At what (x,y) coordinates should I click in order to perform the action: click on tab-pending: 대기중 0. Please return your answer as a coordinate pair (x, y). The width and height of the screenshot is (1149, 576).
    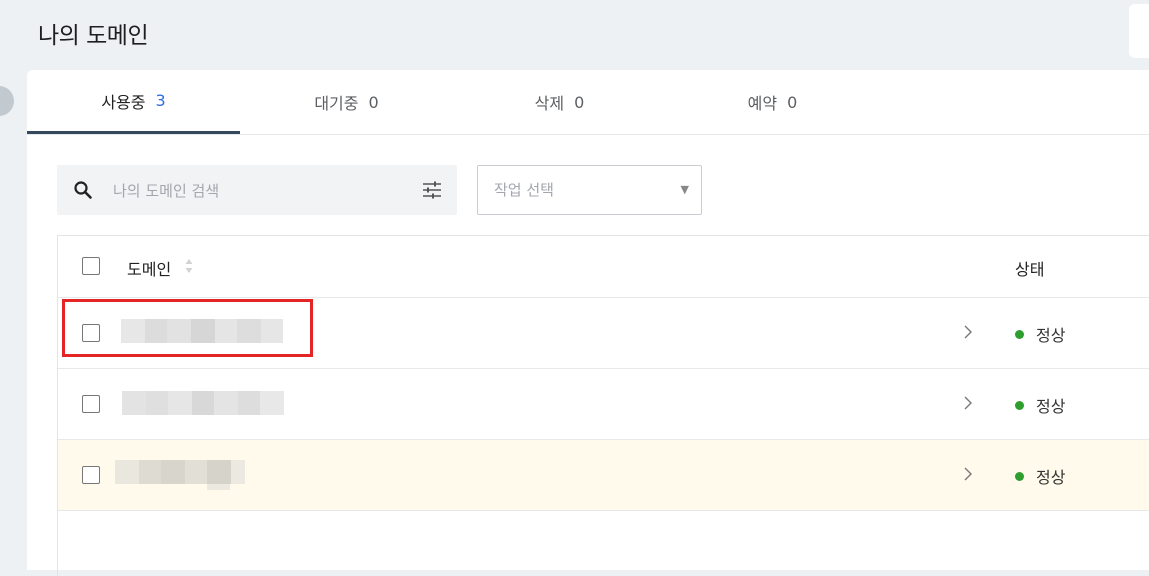
    Looking at the image, I should click on (346, 102).